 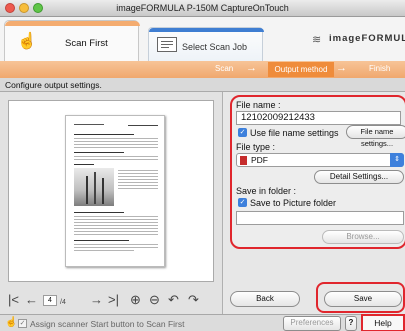 I want to click on step-bar: Scan → Output method → Finish, so click(x=202, y=69).